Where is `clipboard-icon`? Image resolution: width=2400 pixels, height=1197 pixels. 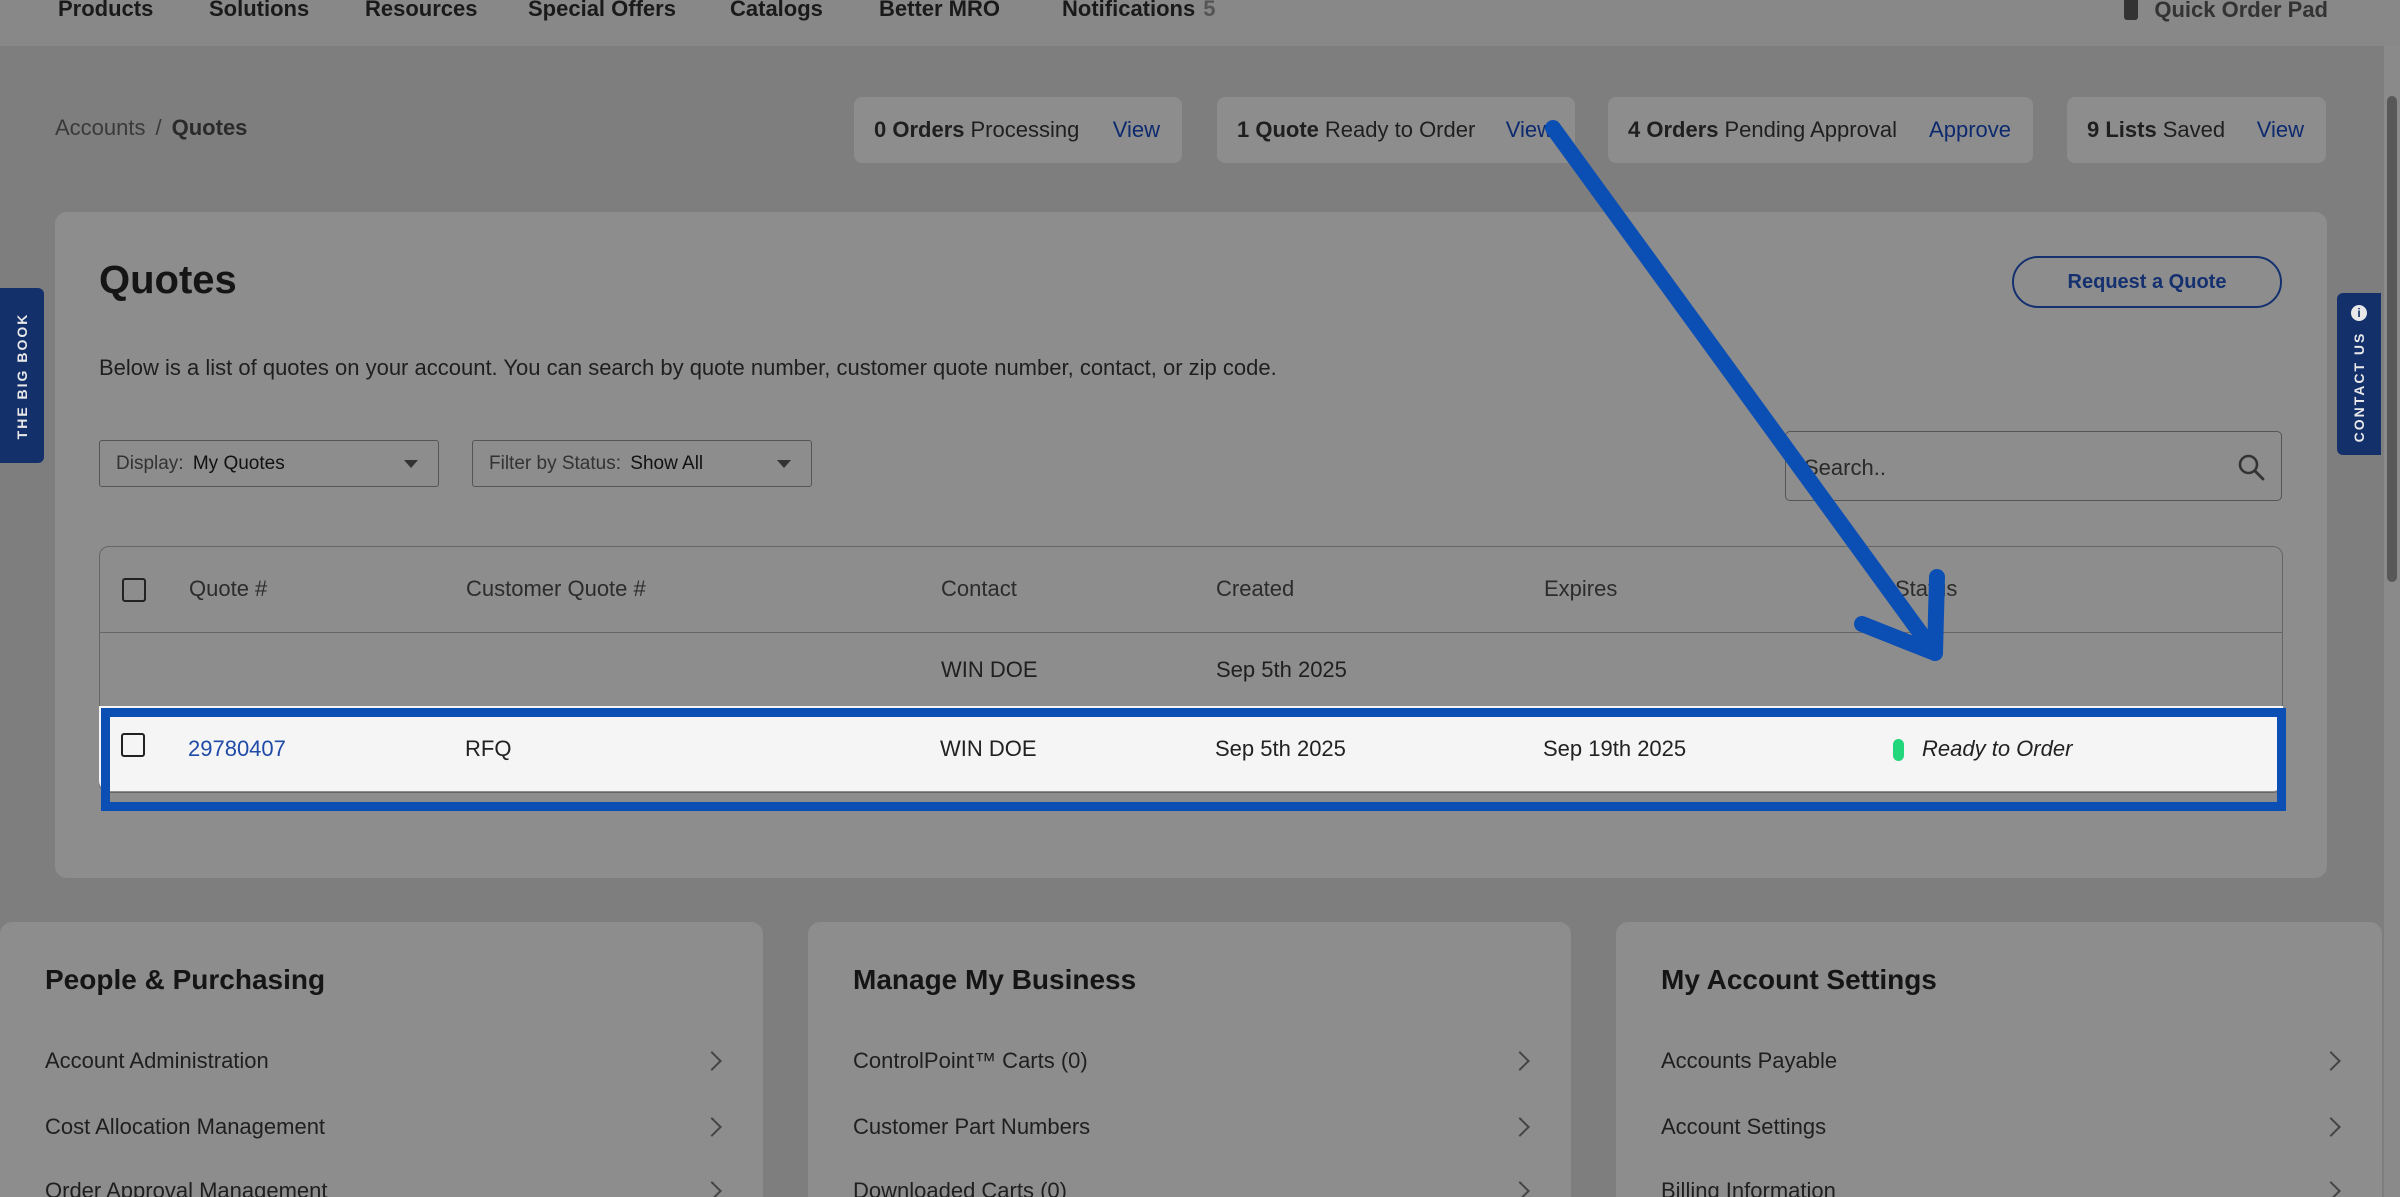
clipboard-icon is located at coordinates (2131, 10).